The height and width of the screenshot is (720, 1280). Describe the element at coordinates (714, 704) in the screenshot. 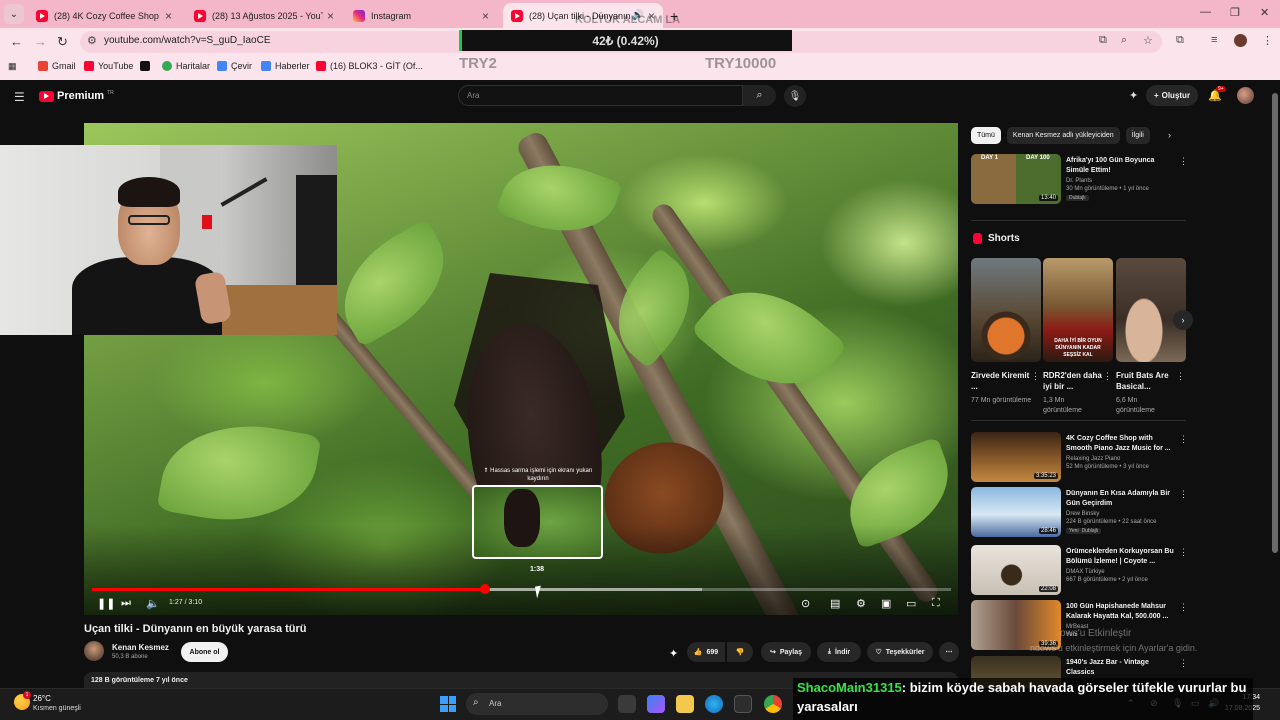

I see `edge-browser-icon` at that location.